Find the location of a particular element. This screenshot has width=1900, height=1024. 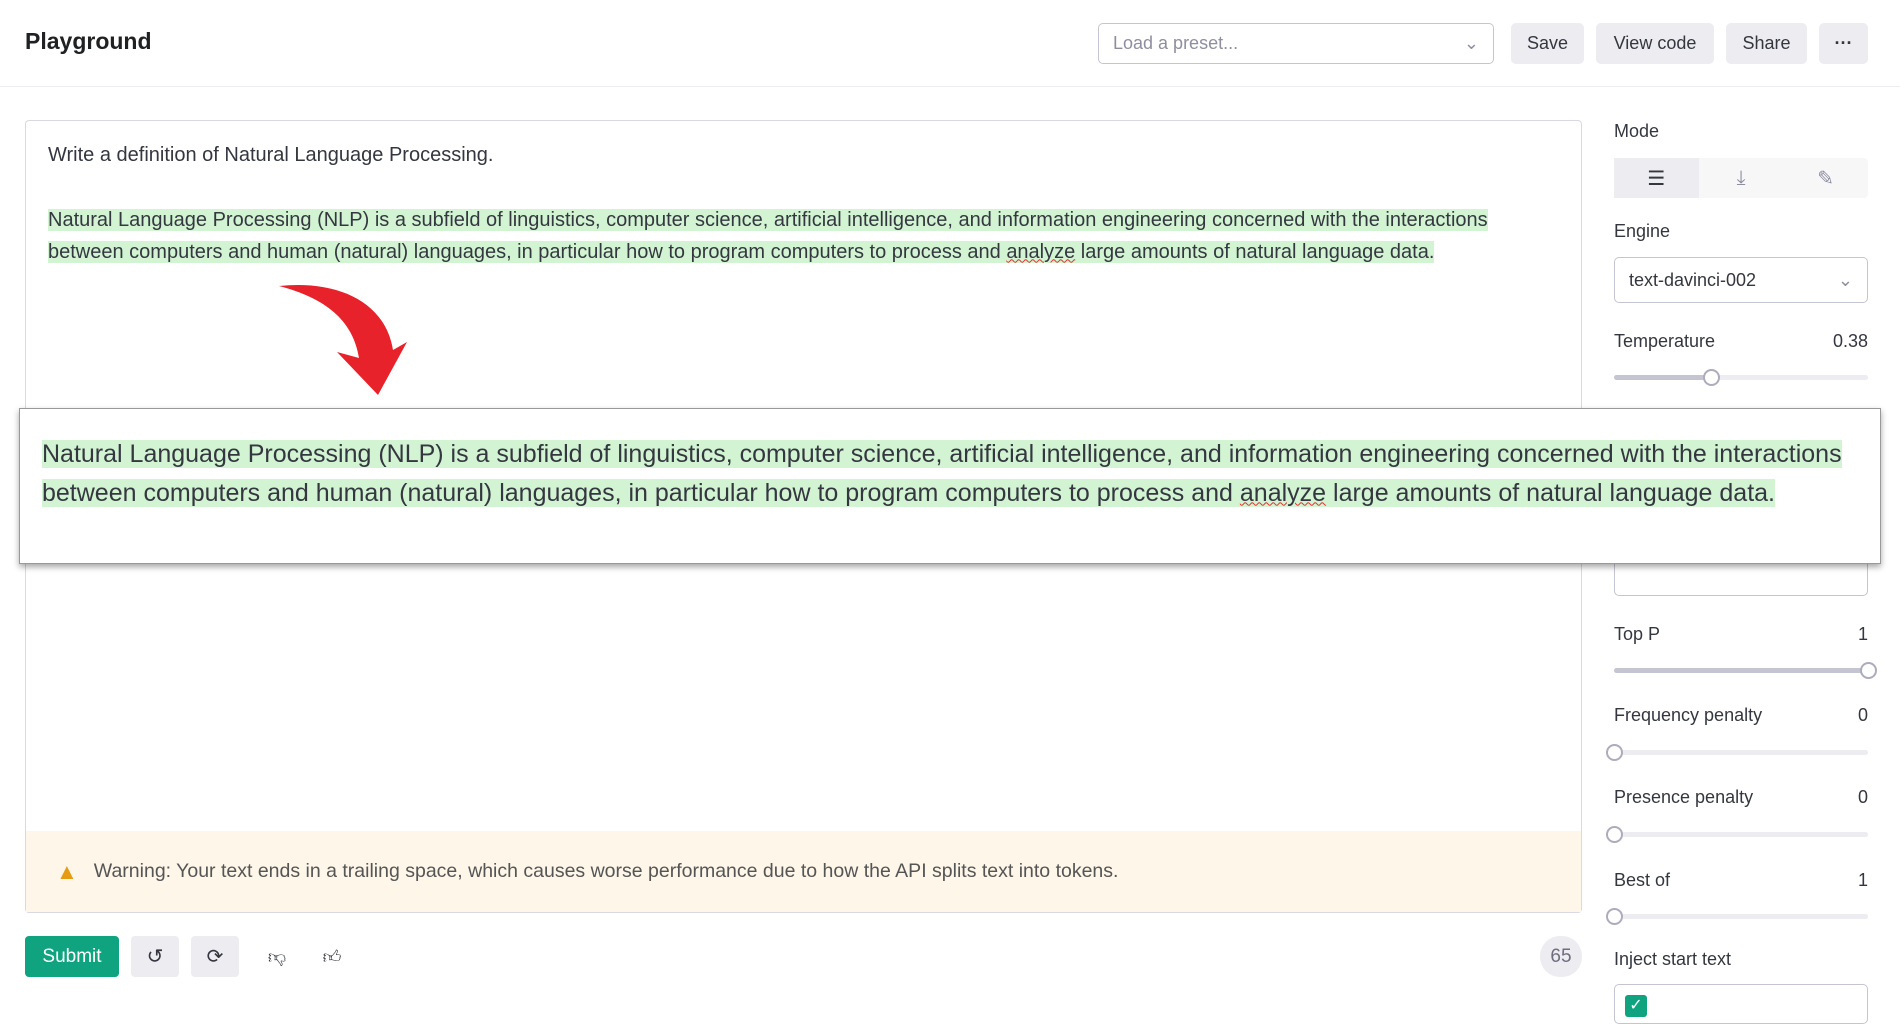

mode-edit: ✎ is located at coordinates (1825, 178).